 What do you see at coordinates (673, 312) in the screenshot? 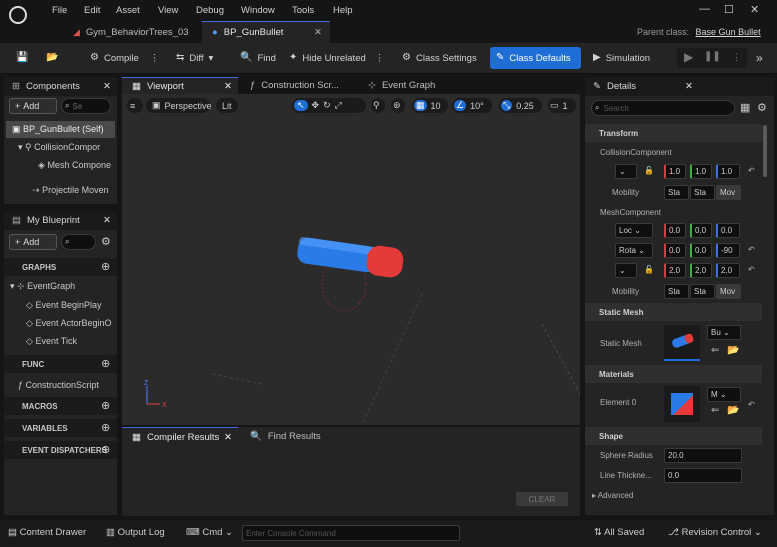
I see `section-static-mesh: Static Mesh` at bounding box center [673, 312].